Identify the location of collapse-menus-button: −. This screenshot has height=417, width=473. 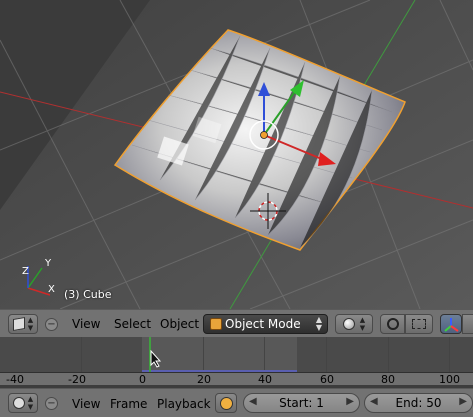
(51, 324).